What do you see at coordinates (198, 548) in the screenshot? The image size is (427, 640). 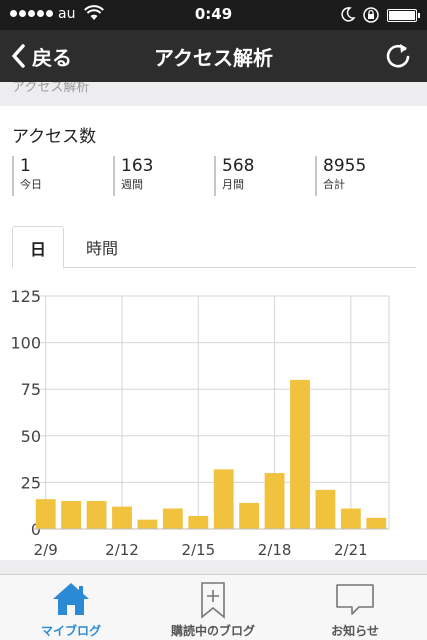 I see `x-tick-label: 2/15` at bounding box center [198, 548].